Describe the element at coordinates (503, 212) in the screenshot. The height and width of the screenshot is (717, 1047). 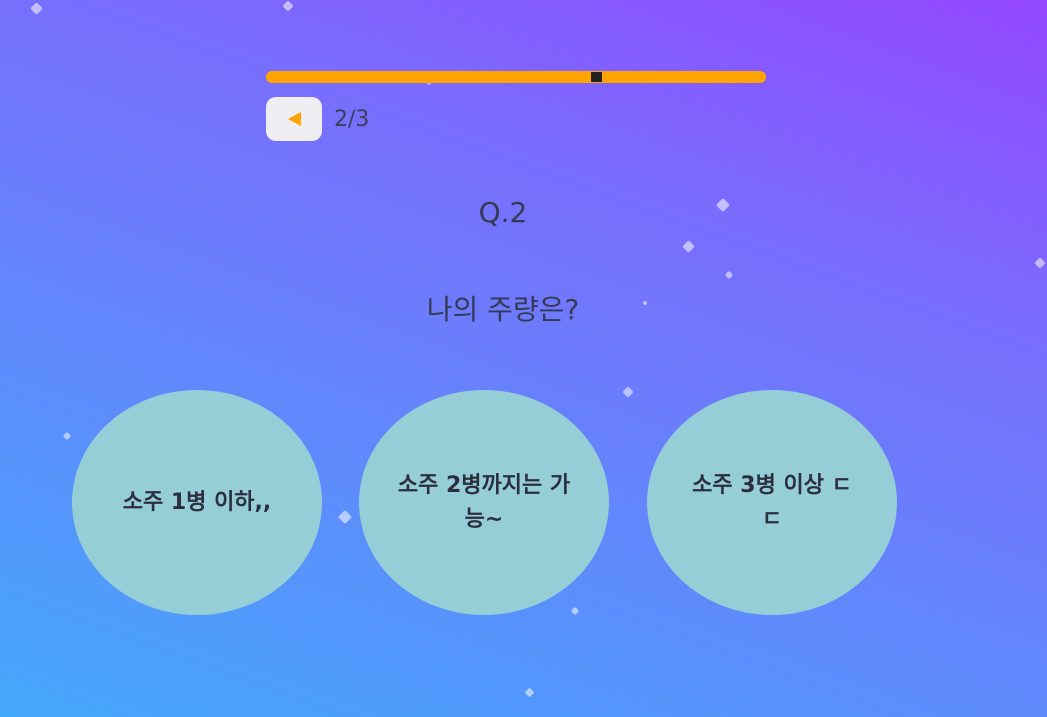
I see `question-number: Q.2` at that location.